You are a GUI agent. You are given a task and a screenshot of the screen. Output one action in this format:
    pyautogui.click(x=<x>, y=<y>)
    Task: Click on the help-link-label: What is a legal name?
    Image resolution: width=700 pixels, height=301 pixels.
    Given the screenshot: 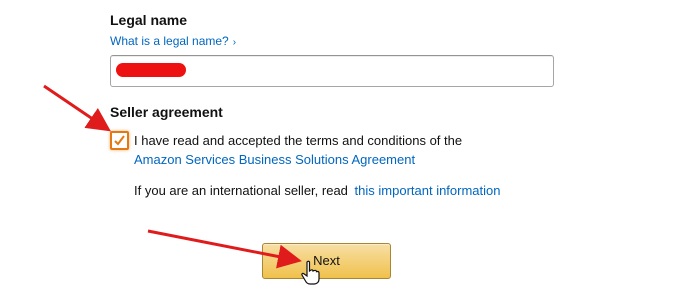 What is the action you would take?
    pyautogui.click(x=169, y=41)
    